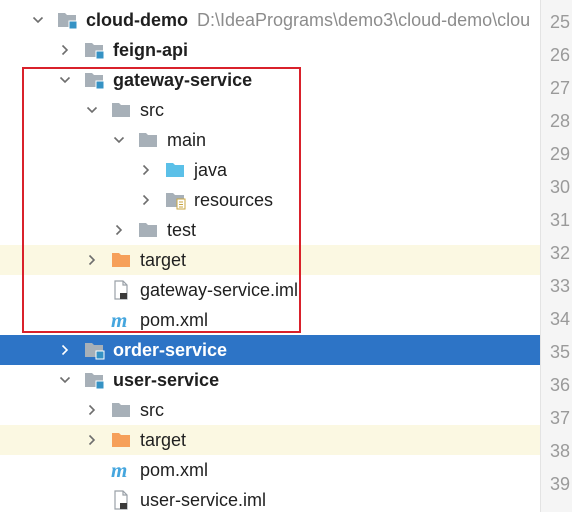 This screenshot has height=512, width=572. I want to click on tree-item-user-src: src, so click(270, 410).